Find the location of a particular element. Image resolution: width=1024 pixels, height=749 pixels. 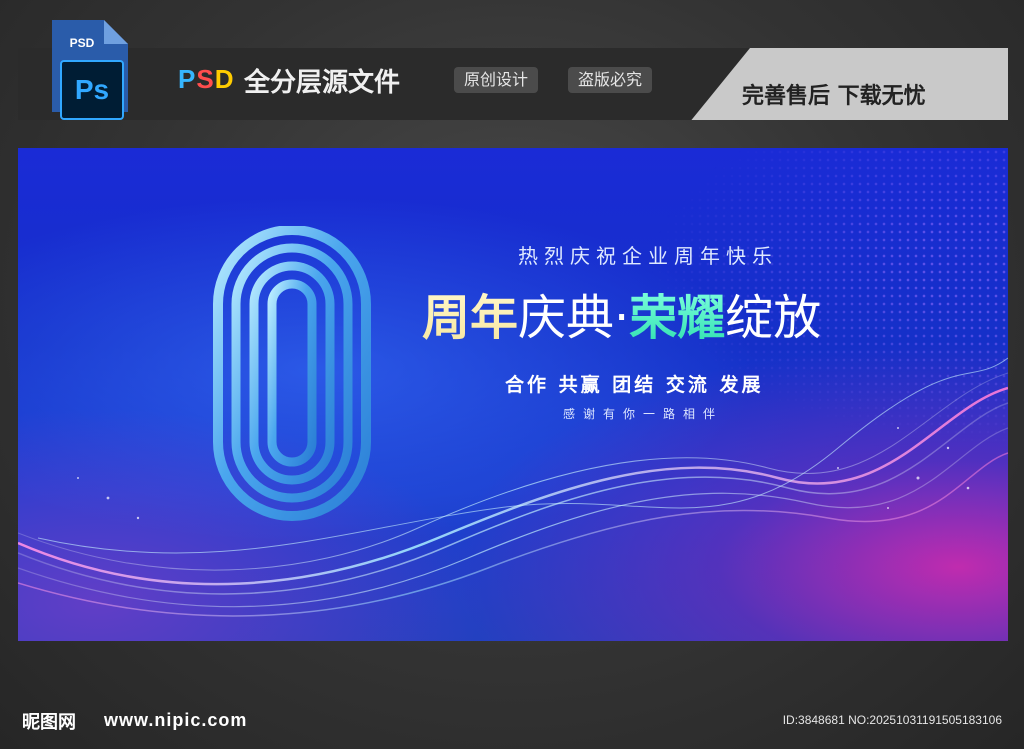

nipic-url: www.nipic.com is located at coordinates (176, 720).